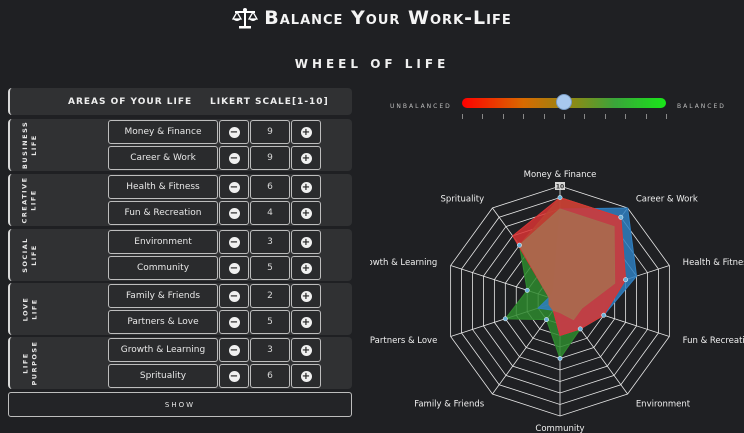  I want to click on table-row: Growth & Learning − 3 +, so click(215, 350).